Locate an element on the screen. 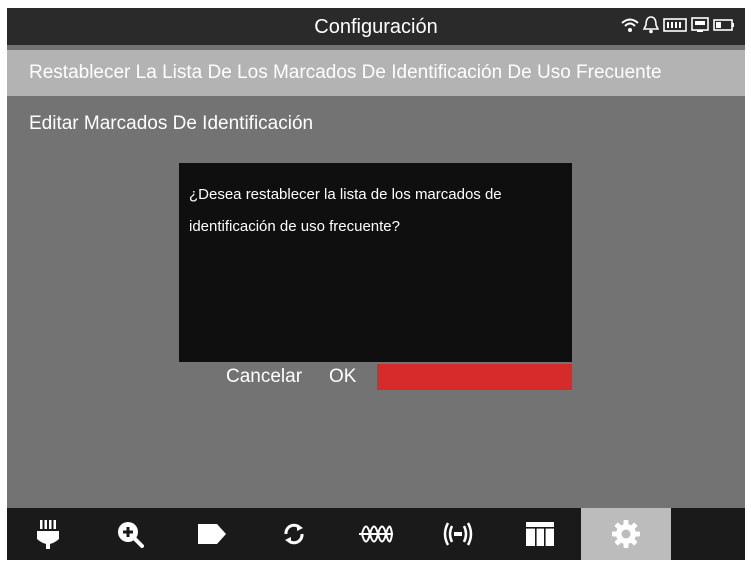  bottom-navbar is located at coordinates (376, 534).